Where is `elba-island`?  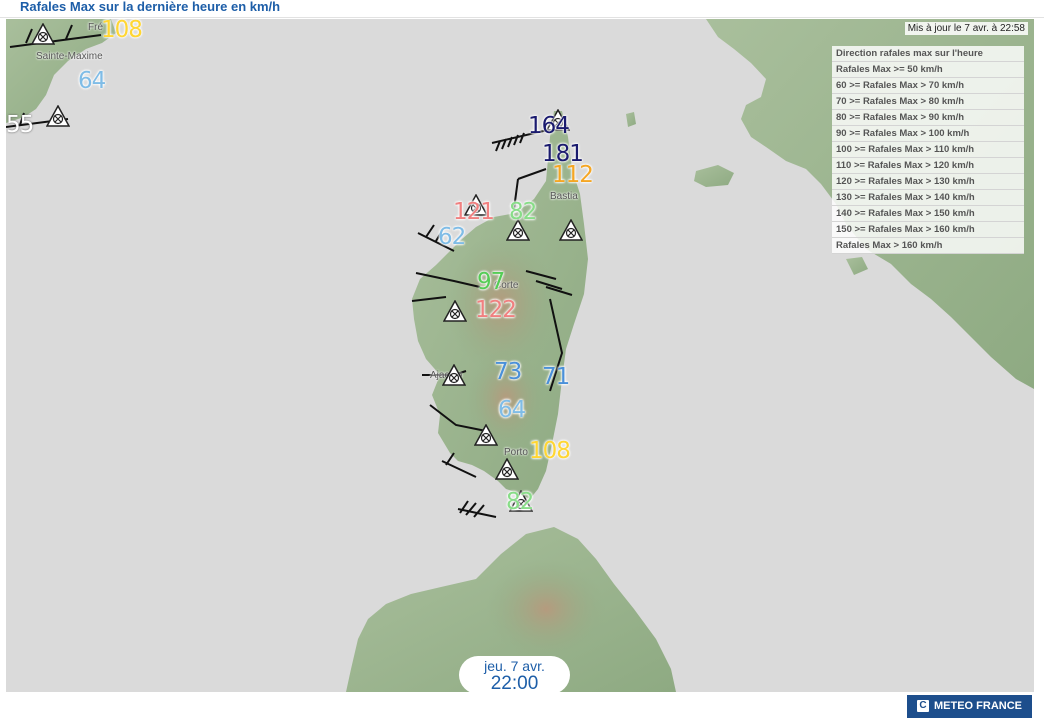 elba-island is located at coordinates (714, 176).